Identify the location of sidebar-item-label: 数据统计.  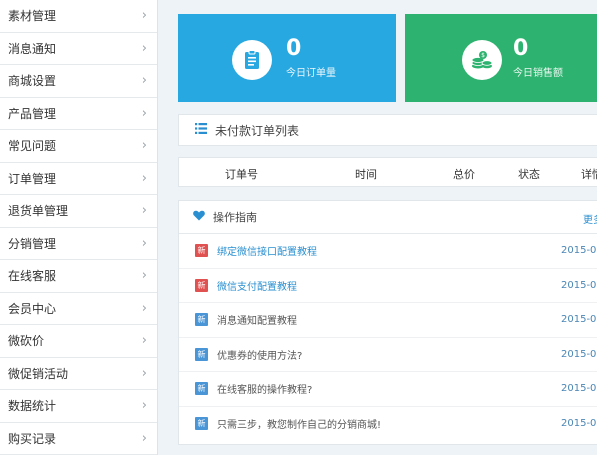
(32, 406).